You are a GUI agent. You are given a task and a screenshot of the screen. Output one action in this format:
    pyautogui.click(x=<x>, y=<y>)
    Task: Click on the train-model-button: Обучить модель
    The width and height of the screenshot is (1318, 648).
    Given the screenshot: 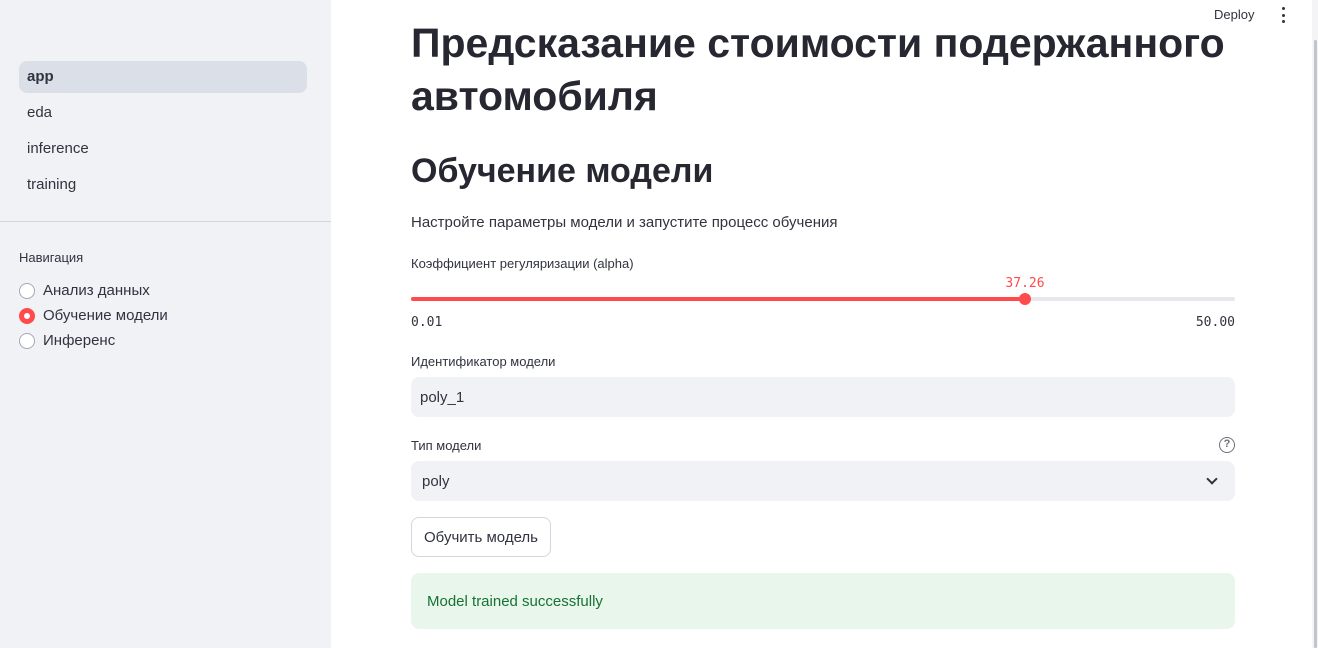 What is the action you would take?
    pyautogui.click(x=481, y=537)
    